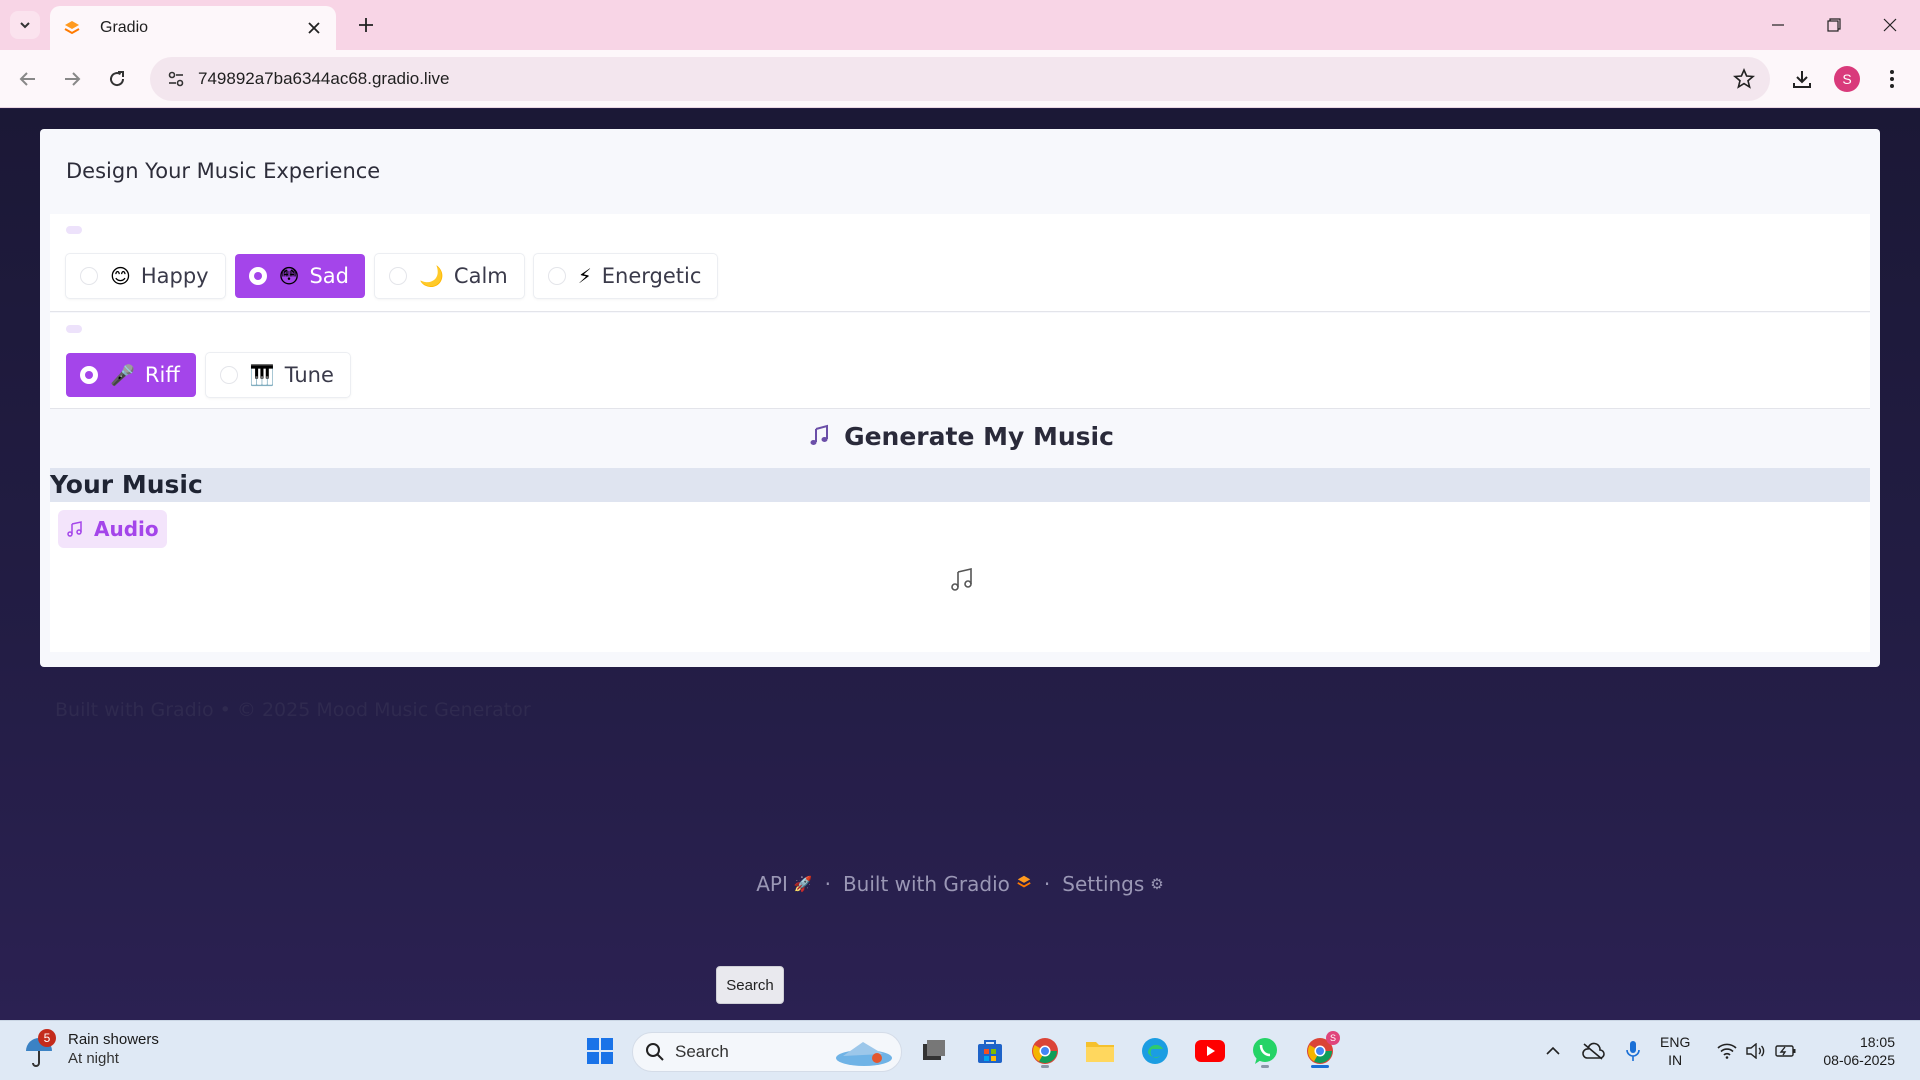 The width and height of the screenshot is (1920, 1080). I want to click on volume-status, so click(1756, 1051).